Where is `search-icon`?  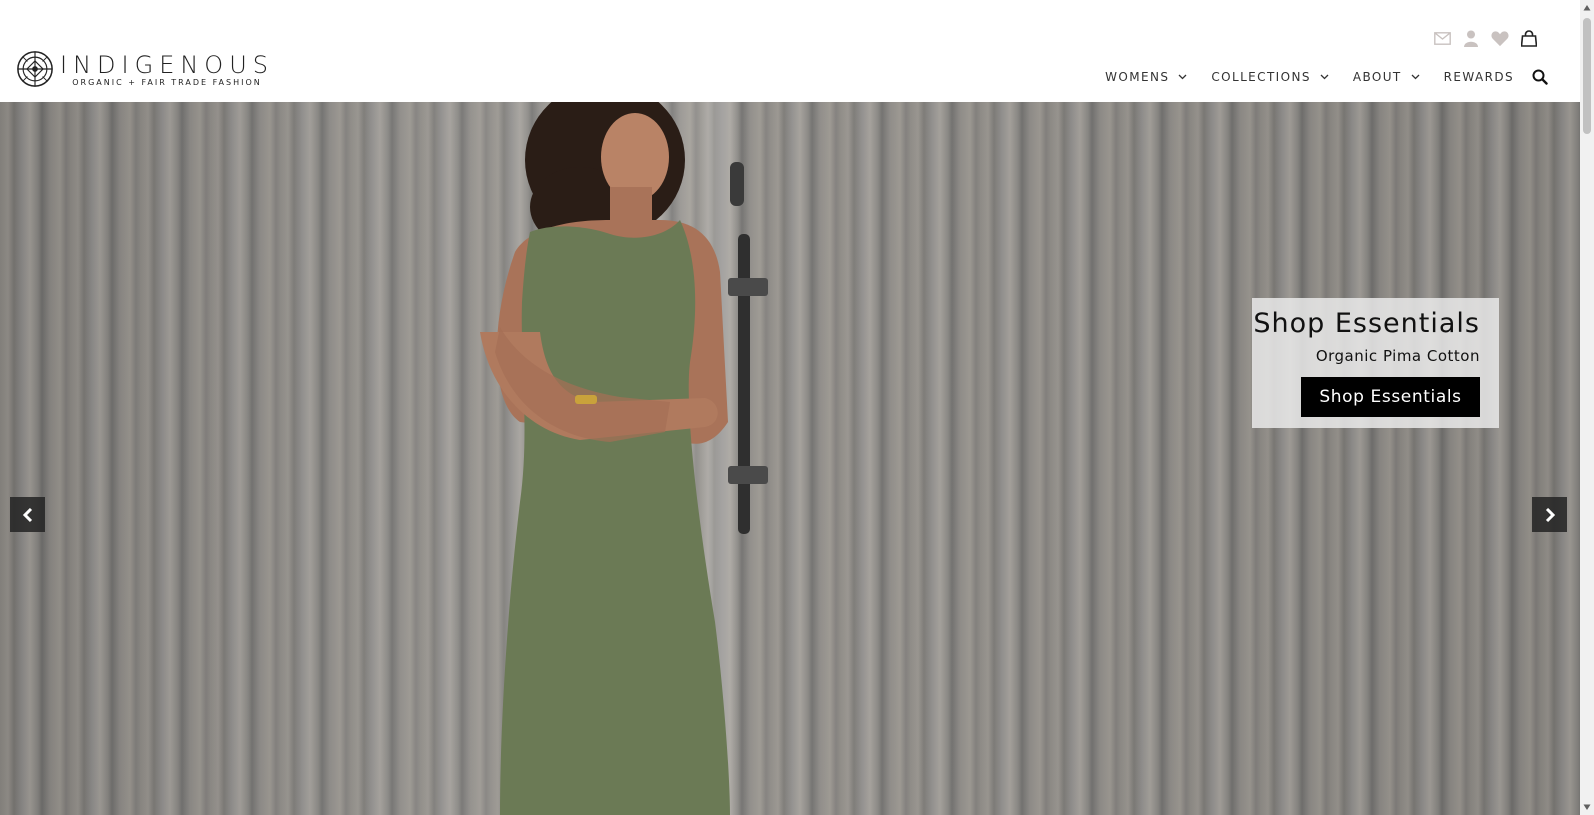
search-icon is located at coordinates (1540, 77).